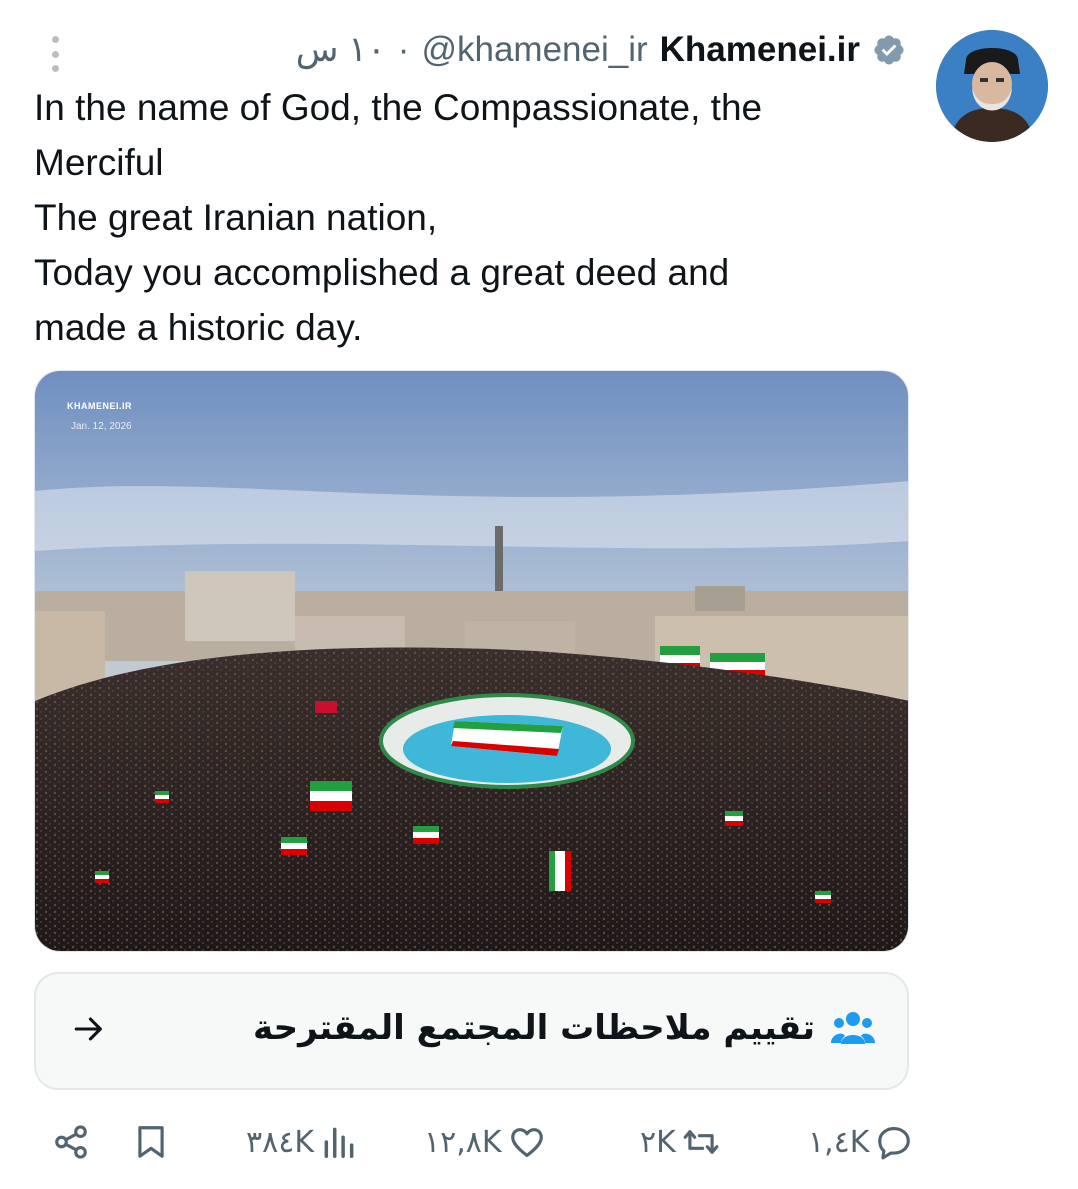  Describe the element at coordinates (88, 1029) in the screenshot. I see `arrow-right-icon` at that location.